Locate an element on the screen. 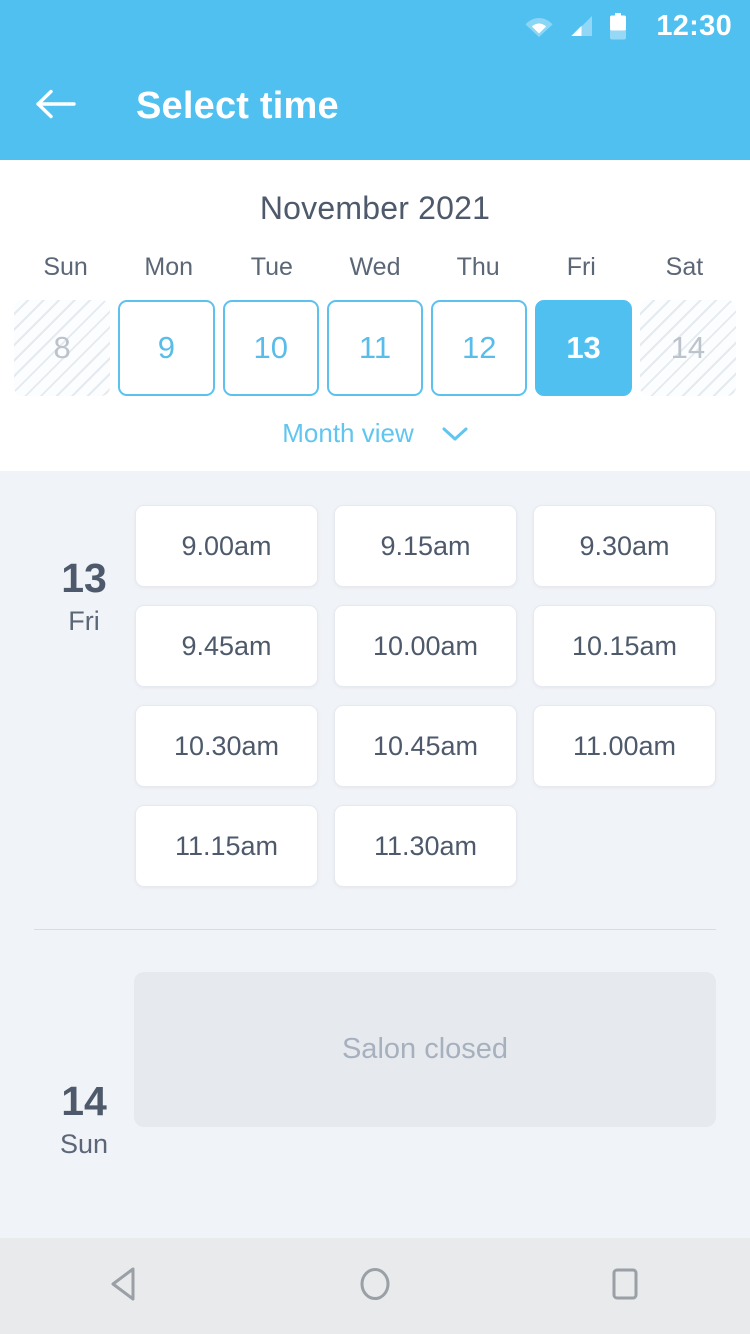 Image resolution: width=750 pixels, height=1334 pixels. weekday-label: Mon is located at coordinates (169, 267).